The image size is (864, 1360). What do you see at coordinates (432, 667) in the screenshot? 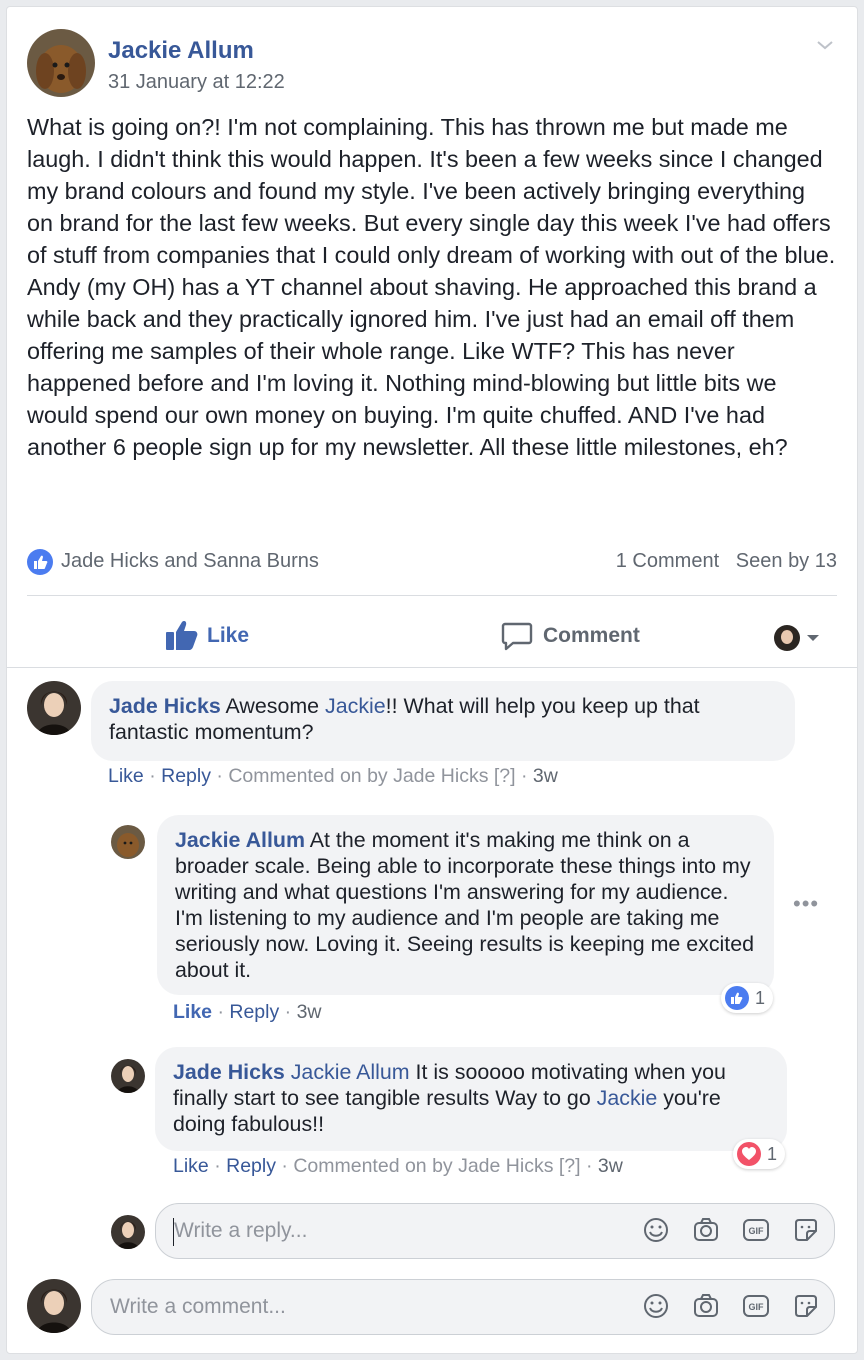
I see `comments-divider` at bounding box center [432, 667].